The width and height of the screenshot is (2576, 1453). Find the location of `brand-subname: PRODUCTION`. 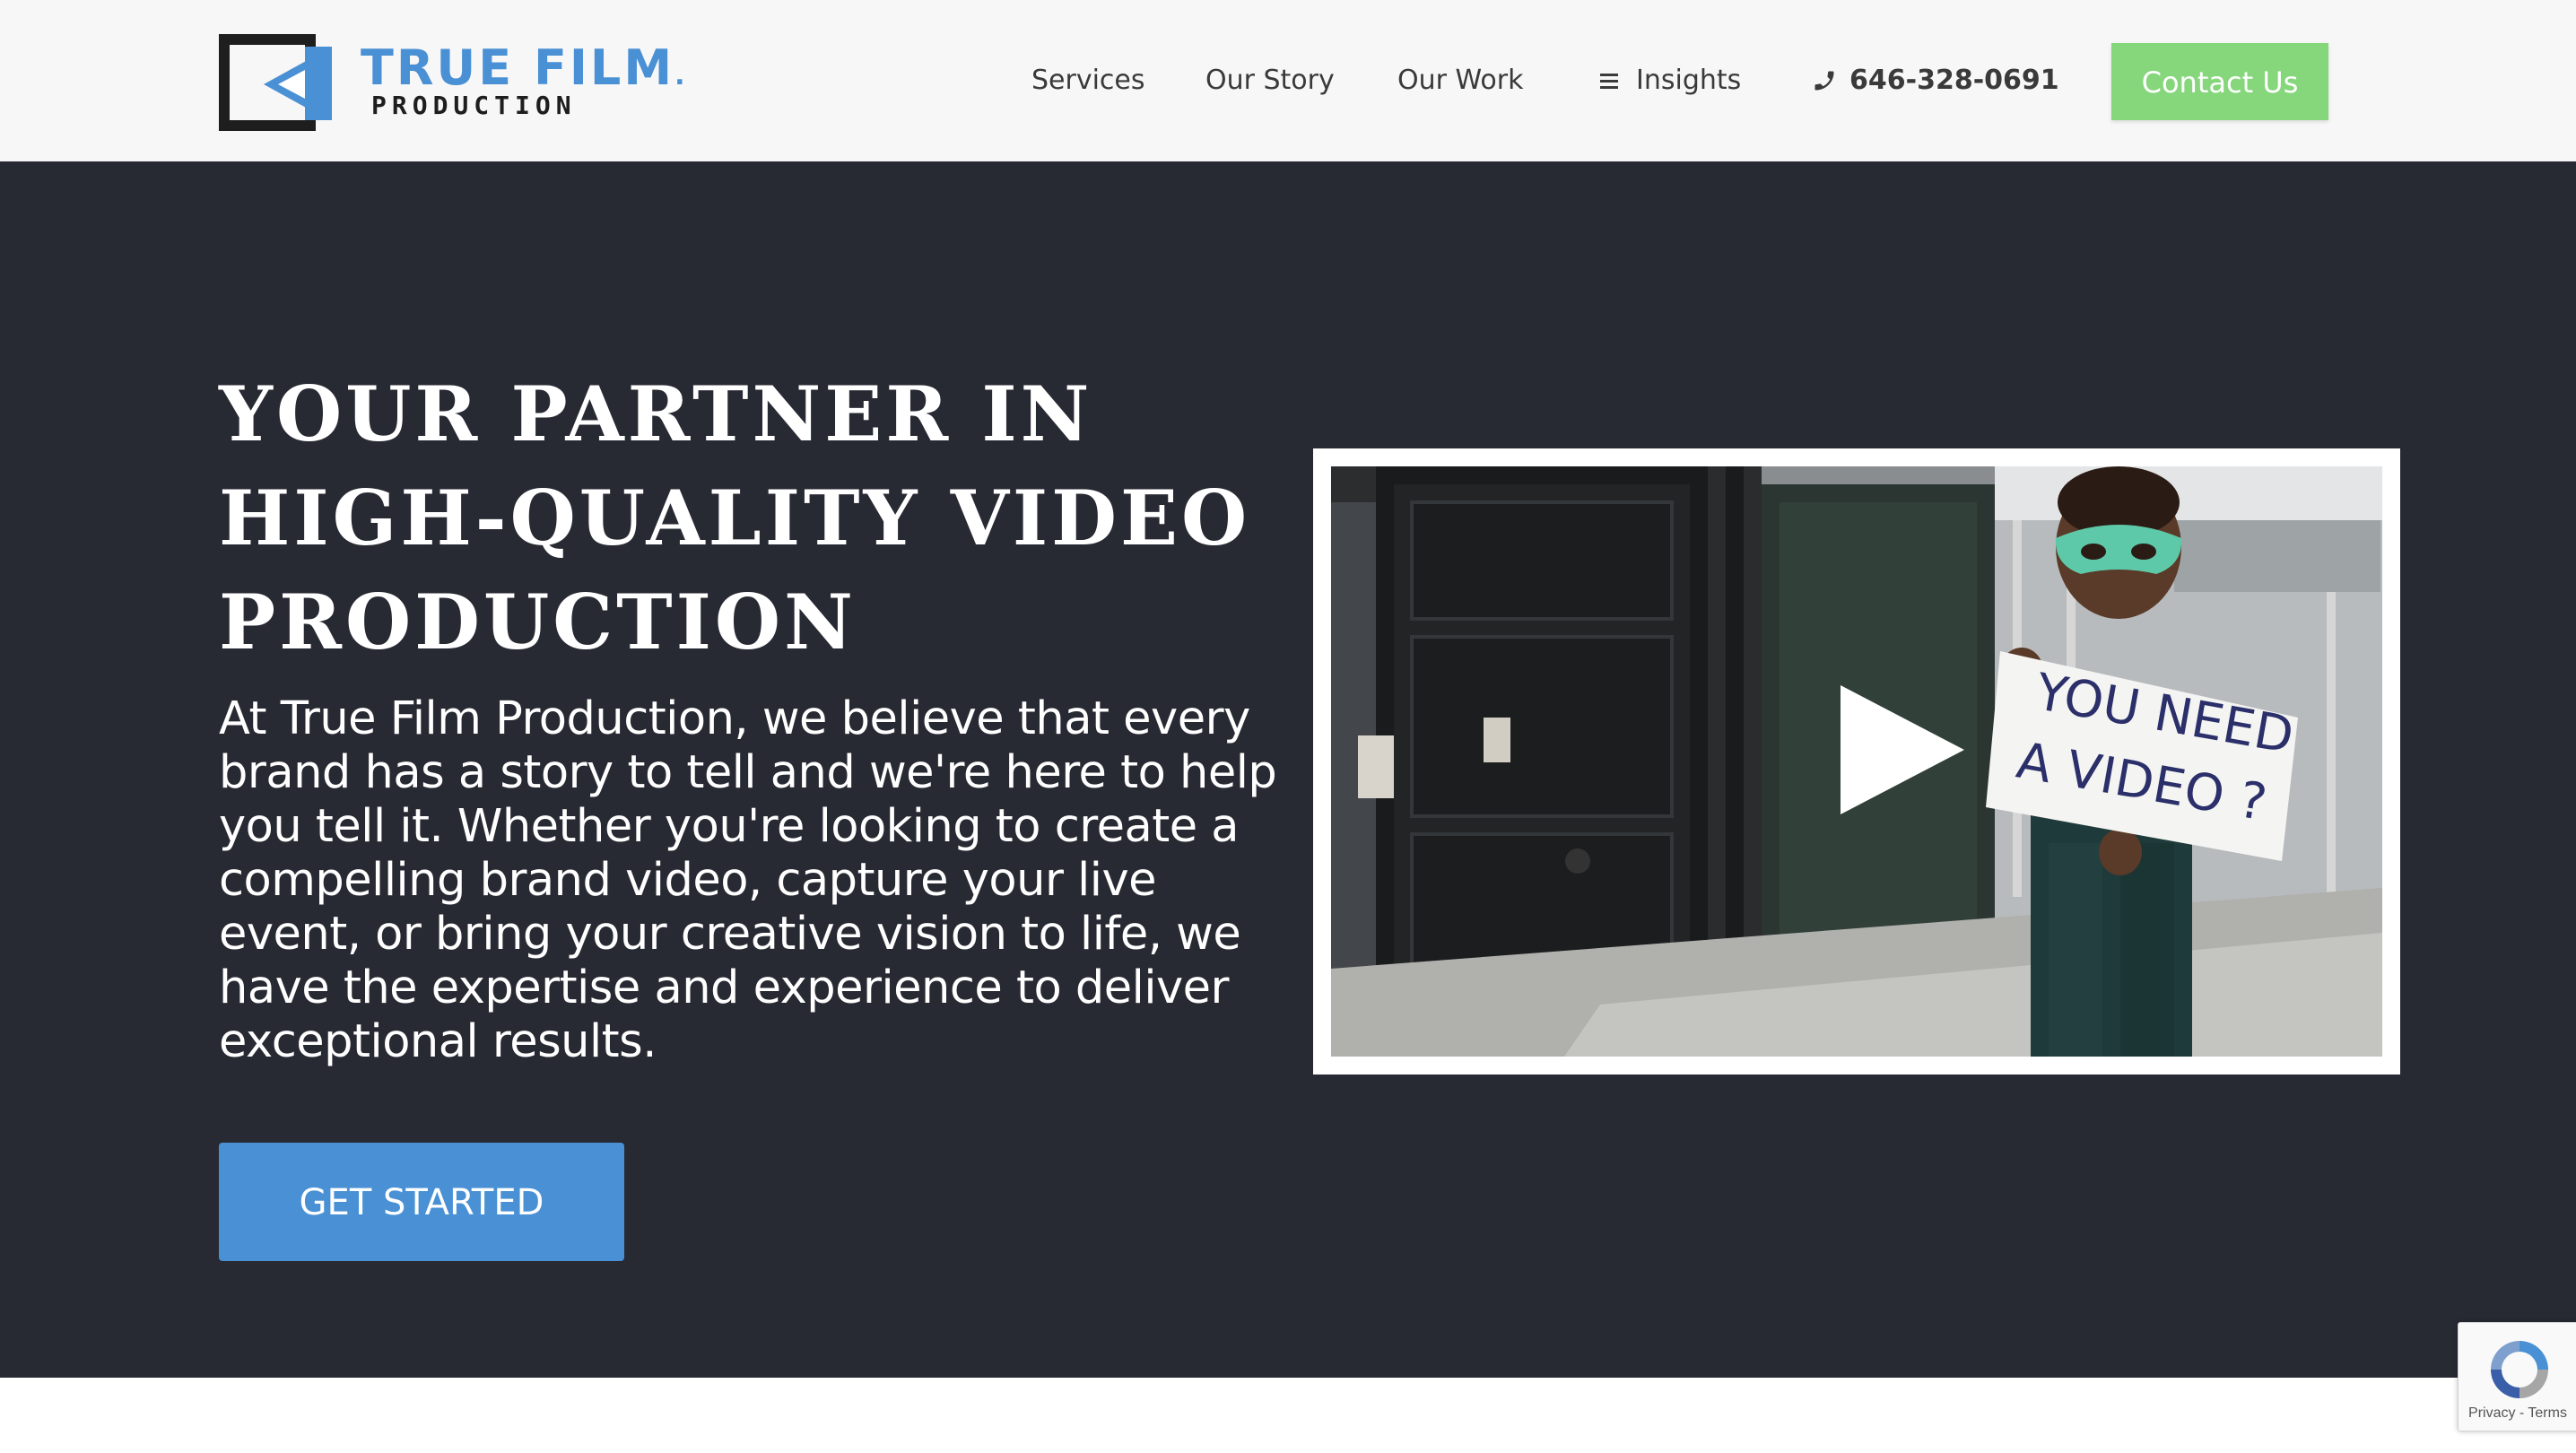

brand-subname: PRODUCTION is located at coordinates (474, 105).